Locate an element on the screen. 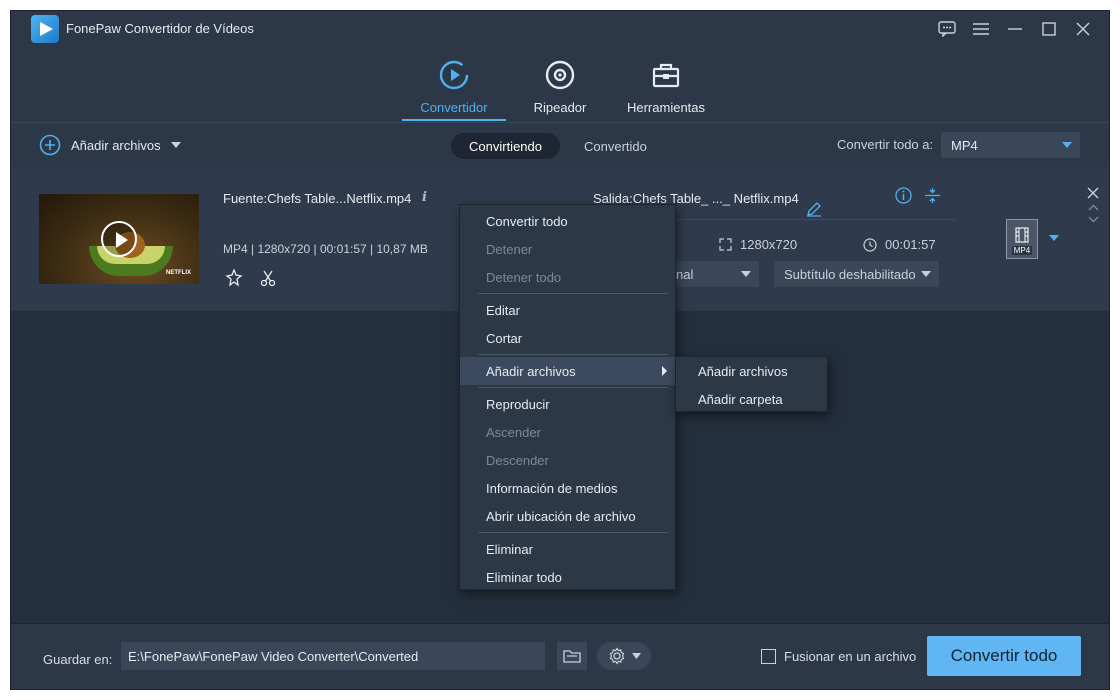 The image size is (1120, 700). audio-track-value: nal is located at coordinates (685, 274).